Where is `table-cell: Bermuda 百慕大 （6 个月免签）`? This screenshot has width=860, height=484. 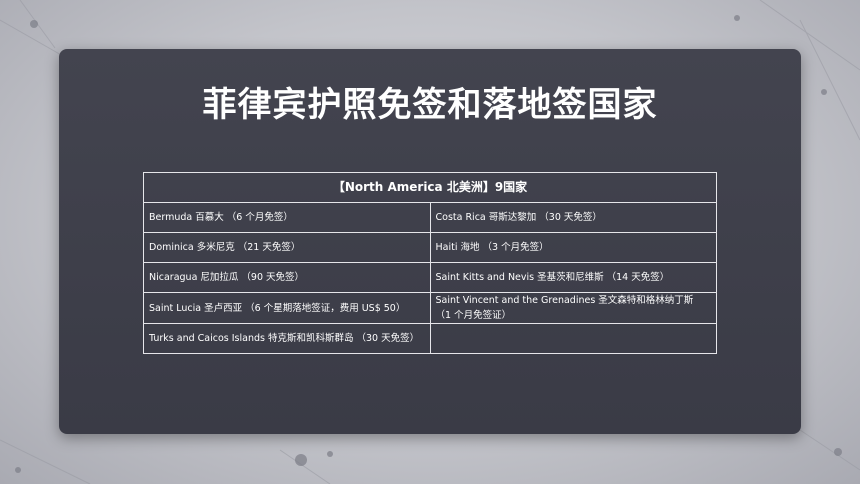 table-cell: Bermuda 百慕大 （6 个月免签） is located at coordinates (287, 217).